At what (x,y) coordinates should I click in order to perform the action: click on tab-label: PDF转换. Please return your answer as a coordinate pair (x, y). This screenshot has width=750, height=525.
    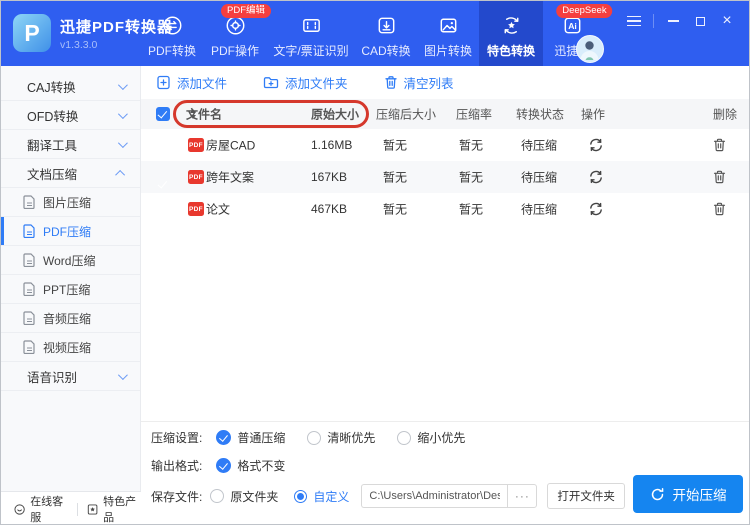
    Looking at the image, I should click on (171, 51).